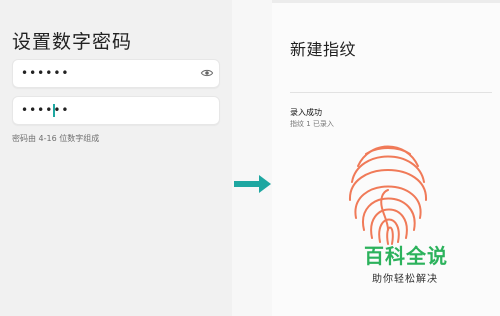 This screenshot has height=316, width=500. What do you see at coordinates (72, 42) in the screenshot?
I see `page-title: 设置数字密码` at bounding box center [72, 42].